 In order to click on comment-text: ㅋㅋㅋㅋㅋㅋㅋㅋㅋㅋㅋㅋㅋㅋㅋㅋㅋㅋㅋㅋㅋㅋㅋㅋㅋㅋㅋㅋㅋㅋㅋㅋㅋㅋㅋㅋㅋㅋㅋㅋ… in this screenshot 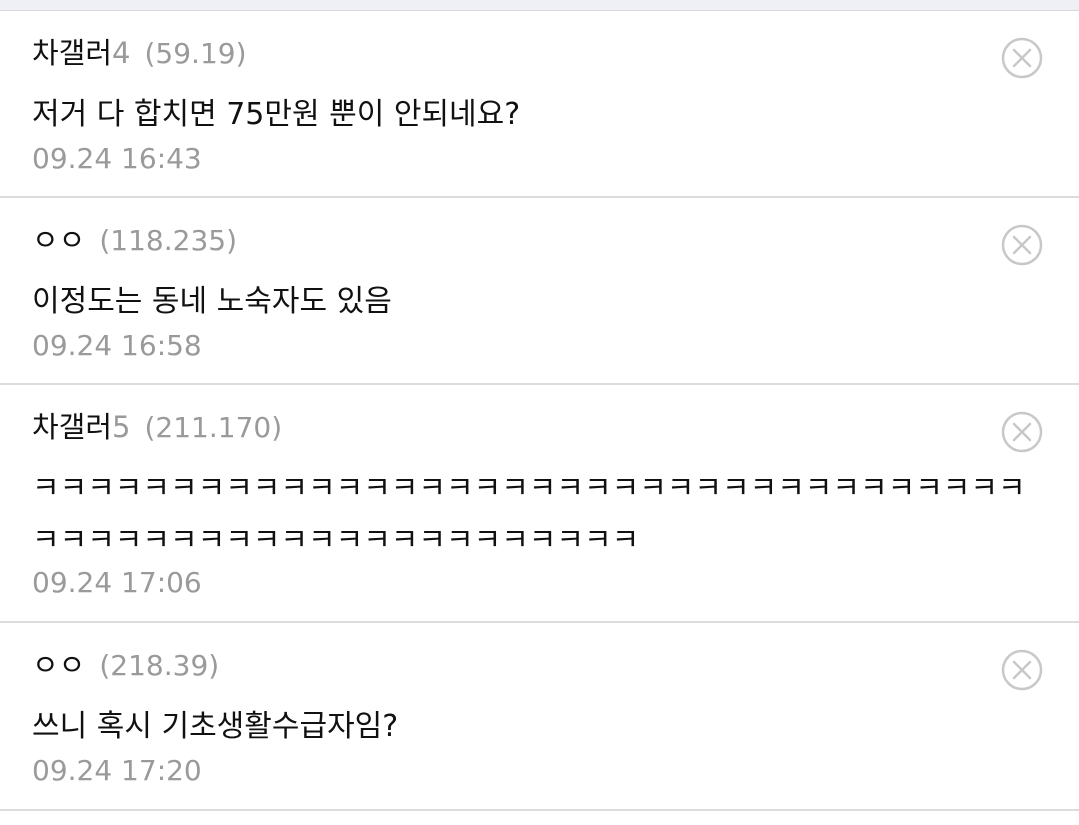, I will do `click(529, 514)`.